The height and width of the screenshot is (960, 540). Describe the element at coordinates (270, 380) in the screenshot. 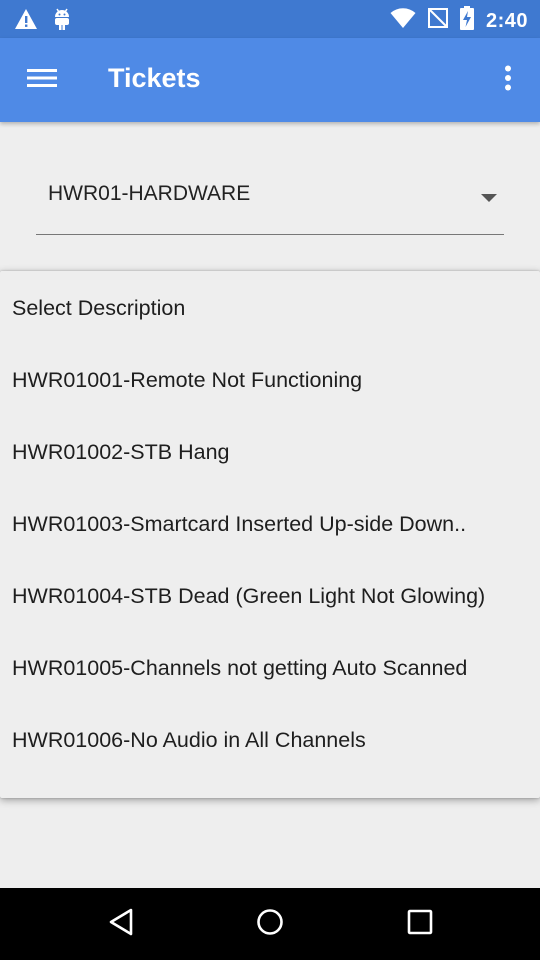

I see `dropdown-item: HWR01001-Remote Not Functioning` at that location.